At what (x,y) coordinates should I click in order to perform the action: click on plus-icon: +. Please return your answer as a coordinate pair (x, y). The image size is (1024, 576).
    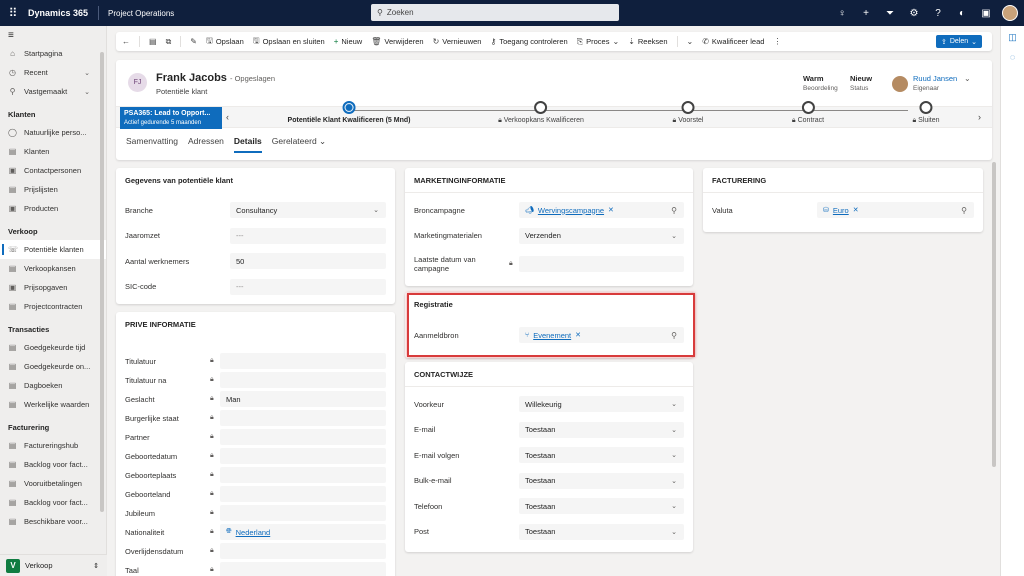
    Looking at the image, I should click on (866, 13).